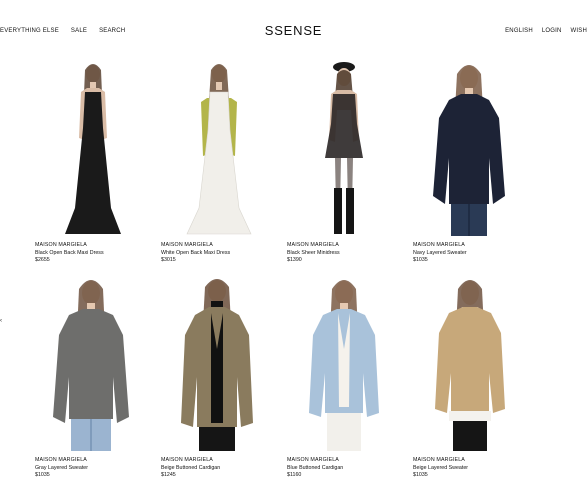 The width and height of the screenshot is (587, 494). I want to click on chevron-left-icon: ‹, so click(1, 321).